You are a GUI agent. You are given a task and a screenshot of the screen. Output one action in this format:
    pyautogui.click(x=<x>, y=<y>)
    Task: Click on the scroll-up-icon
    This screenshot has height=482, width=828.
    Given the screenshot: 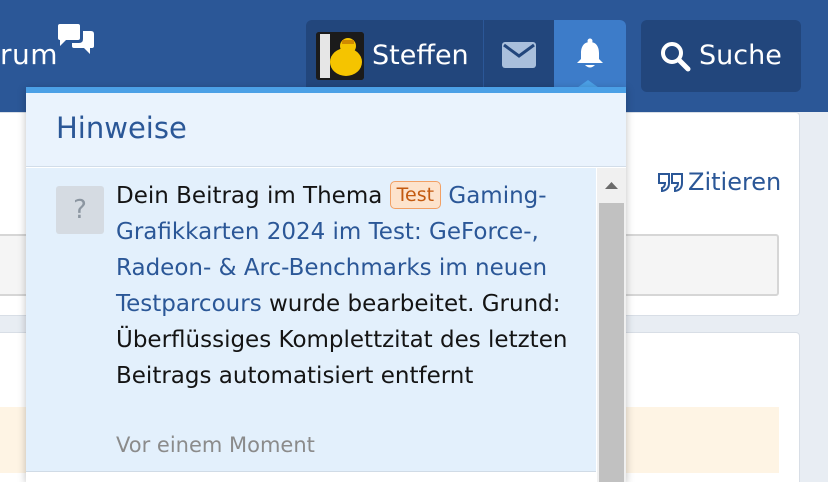 What is the action you would take?
    pyautogui.click(x=611, y=185)
    